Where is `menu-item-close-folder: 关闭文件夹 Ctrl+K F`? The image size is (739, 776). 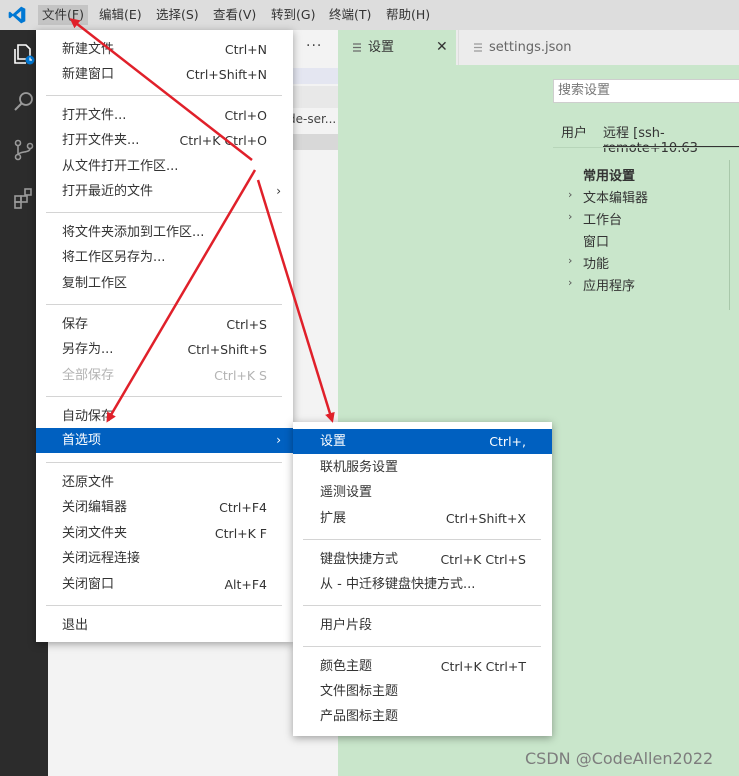
menu-item-close-folder: 关闭文件夹 Ctrl+K F is located at coordinates (164, 533).